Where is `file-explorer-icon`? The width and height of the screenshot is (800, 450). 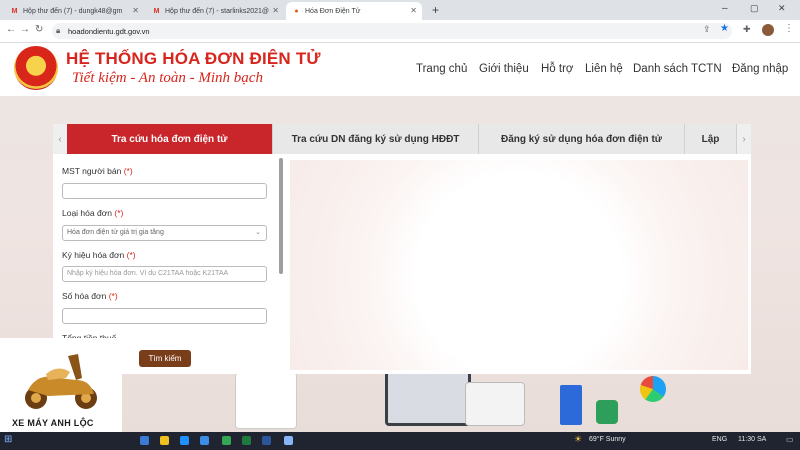
file-explorer-icon is located at coordinates (164, 440).